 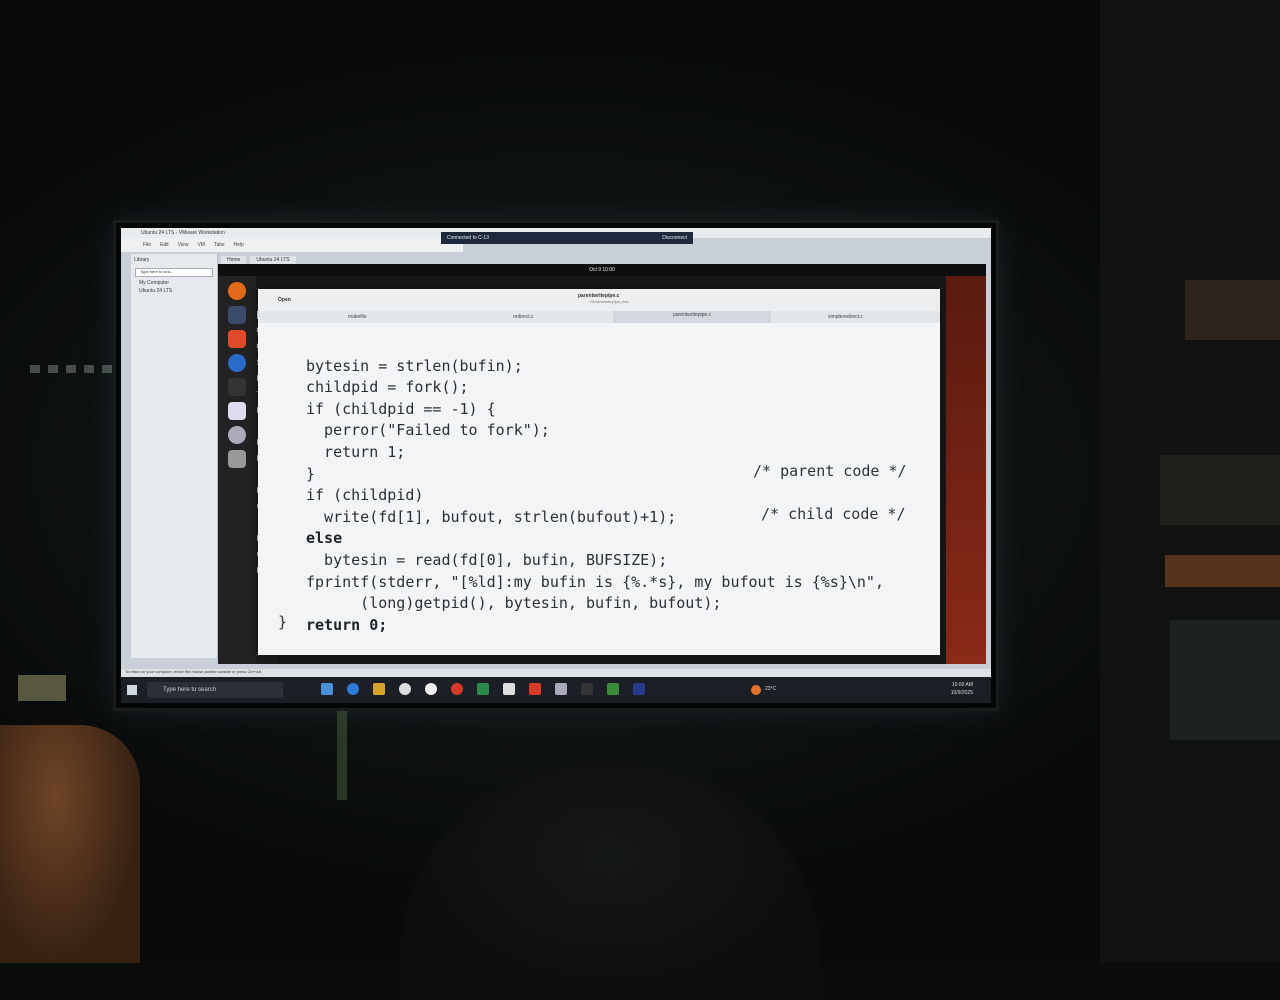 I want to click on vmware-icon, so click(x=561, y=689).